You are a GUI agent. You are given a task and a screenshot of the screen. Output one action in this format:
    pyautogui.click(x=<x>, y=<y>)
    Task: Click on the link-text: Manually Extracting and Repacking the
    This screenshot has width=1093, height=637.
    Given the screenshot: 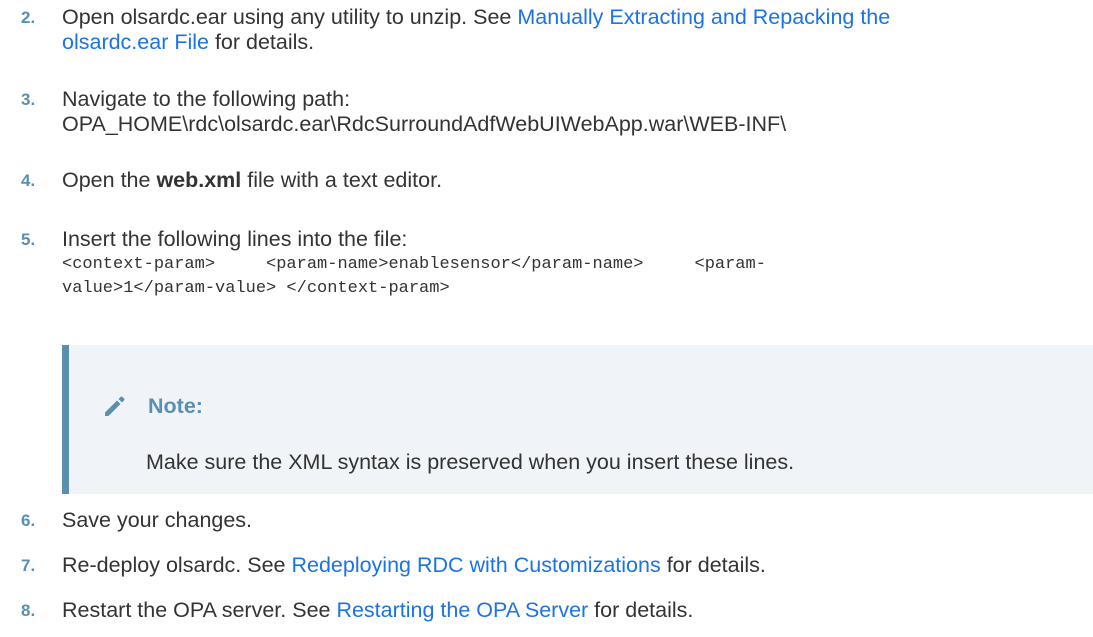 What is the action you would take?
    pyautogui.click(x=703, y=17)
    